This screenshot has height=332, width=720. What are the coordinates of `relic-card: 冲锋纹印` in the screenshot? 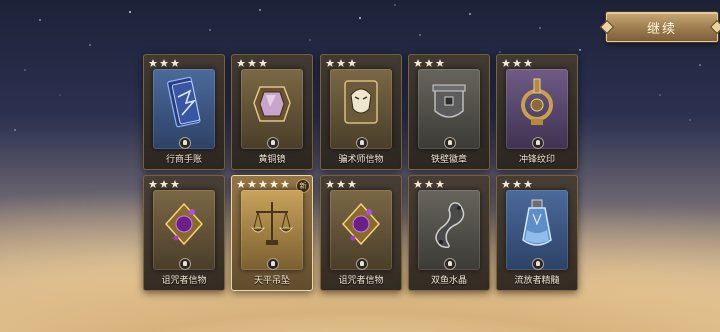 It's located at (537, 112).